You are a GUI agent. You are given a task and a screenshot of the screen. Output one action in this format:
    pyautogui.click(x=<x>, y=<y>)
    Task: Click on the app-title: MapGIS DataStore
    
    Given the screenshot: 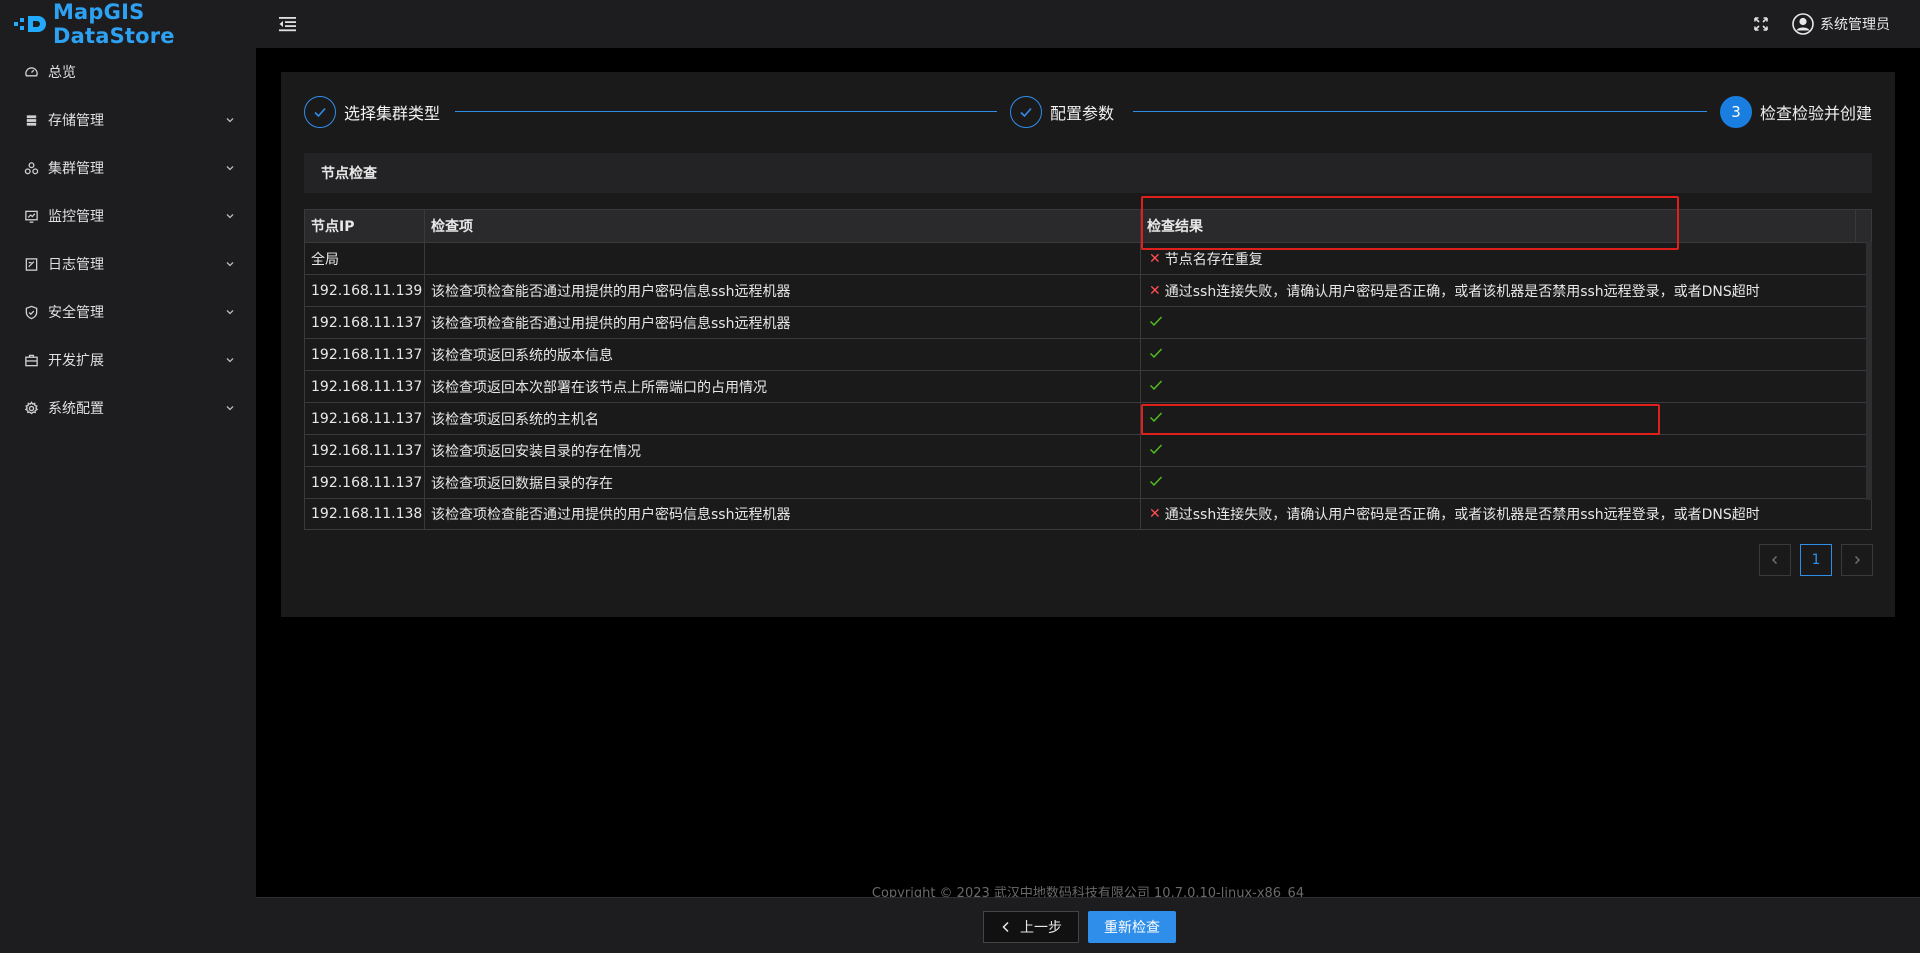 What is the action you would take?
    pyautogui.click(x=113, y=24)
    